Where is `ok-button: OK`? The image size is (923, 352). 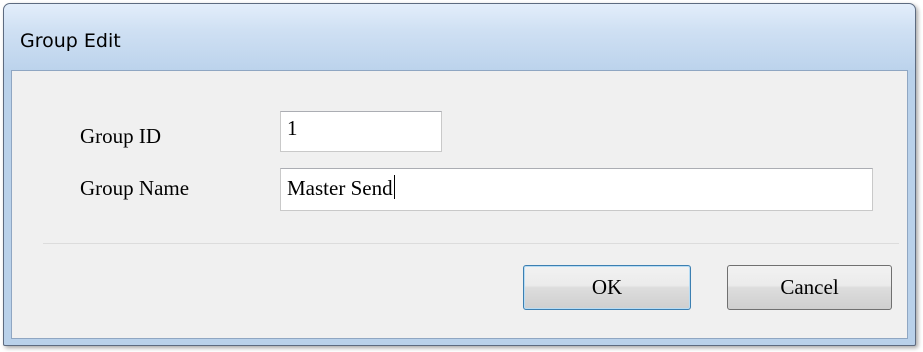 ok-button: OK is located at coordinates (607, 287).